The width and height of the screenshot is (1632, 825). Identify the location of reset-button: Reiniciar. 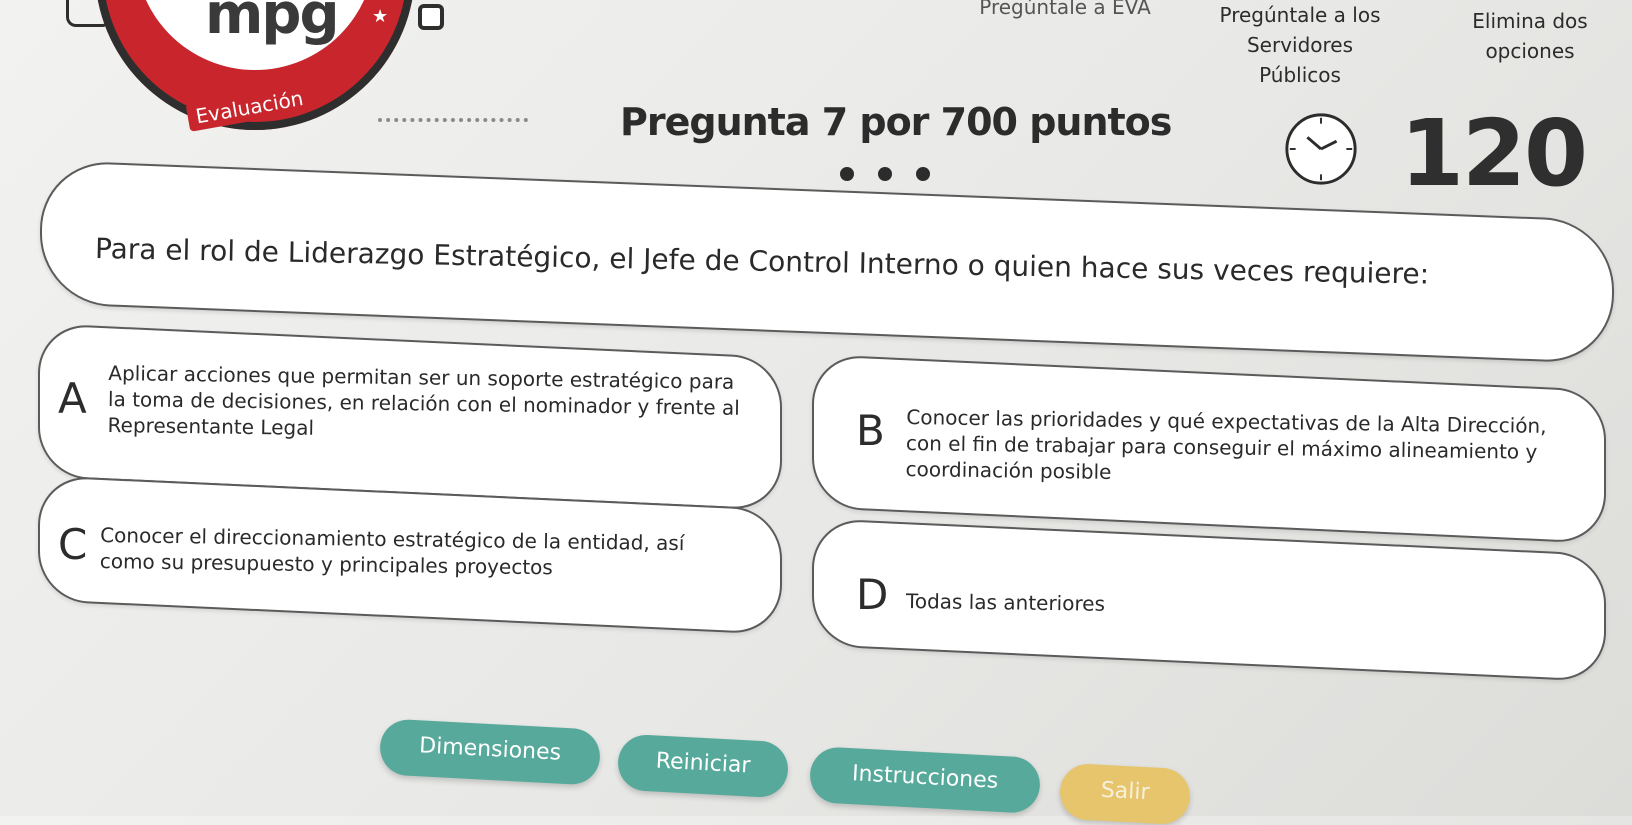
(703, 766).